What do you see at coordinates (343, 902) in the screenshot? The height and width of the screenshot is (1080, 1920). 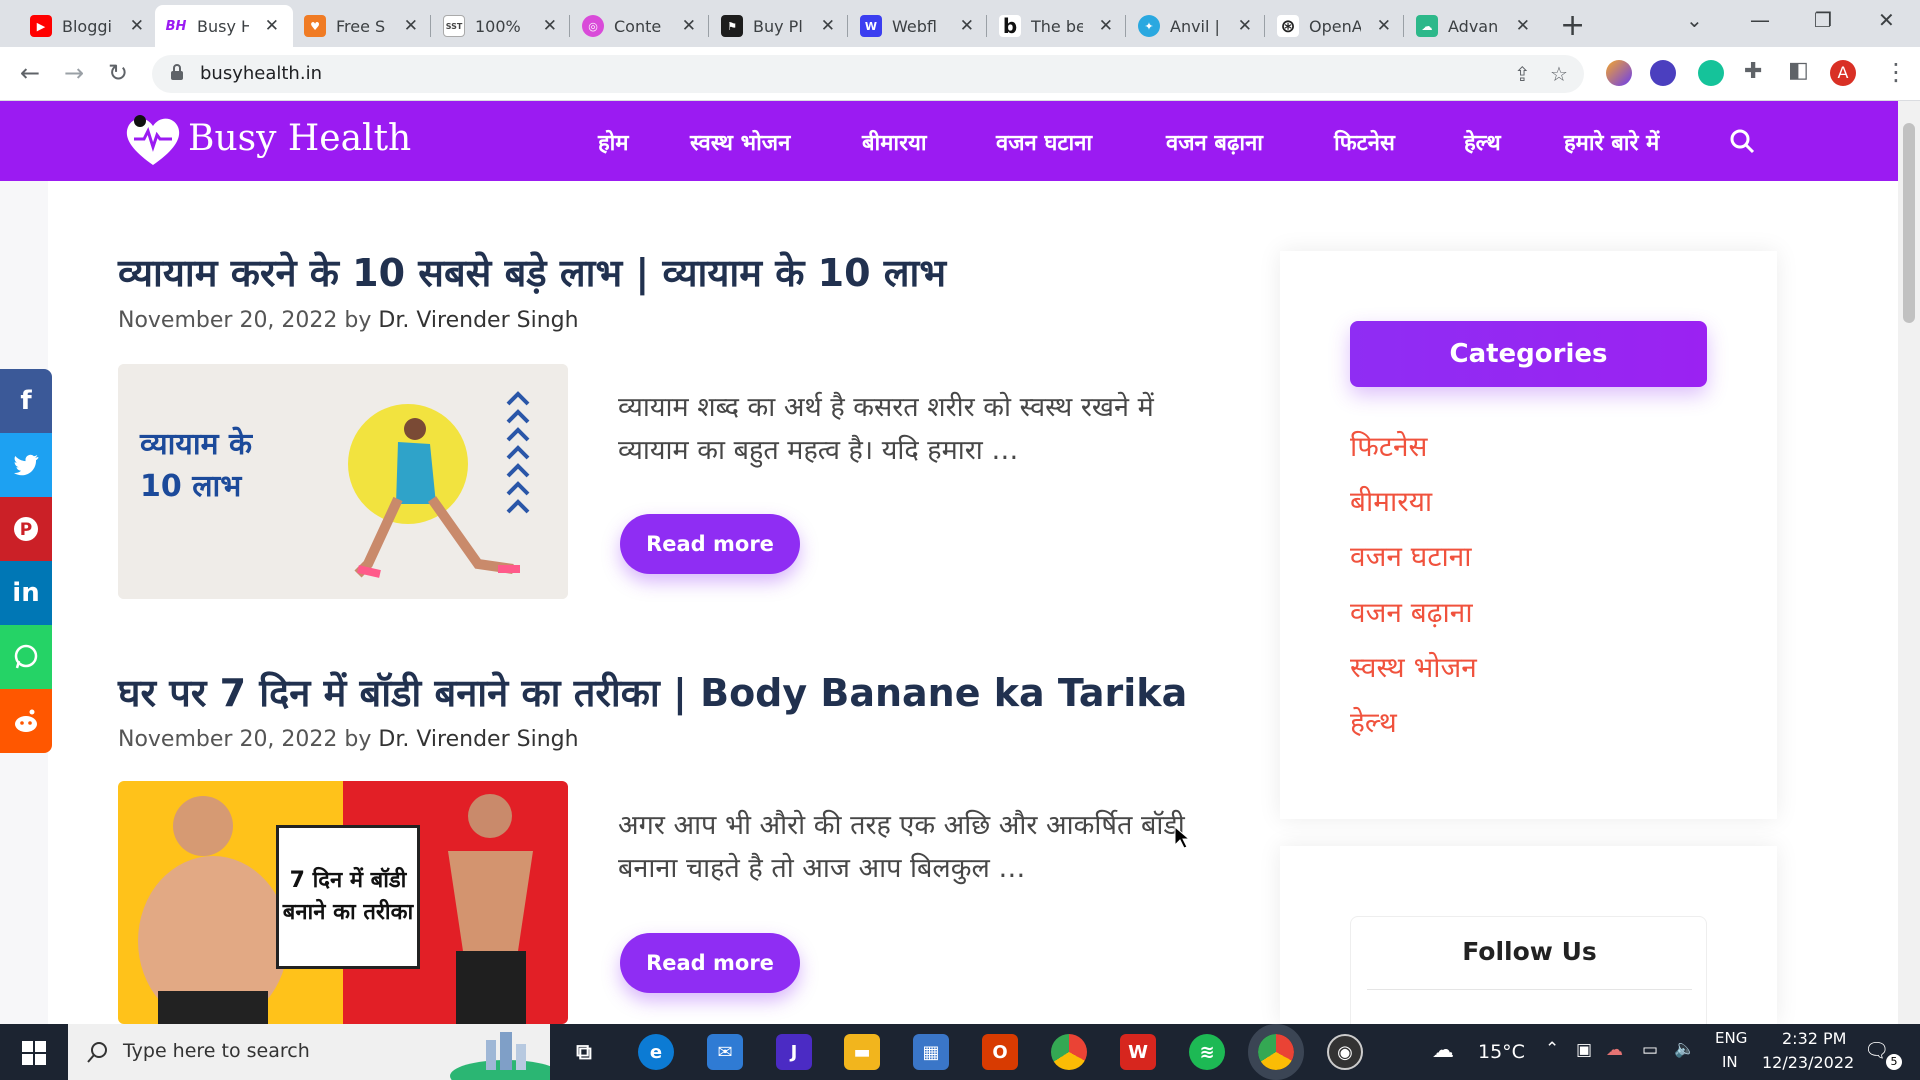 I see `post-thumbnail: 7 दिन में बॉडी बनाने का तरीका` at bounding box center [343, 902].